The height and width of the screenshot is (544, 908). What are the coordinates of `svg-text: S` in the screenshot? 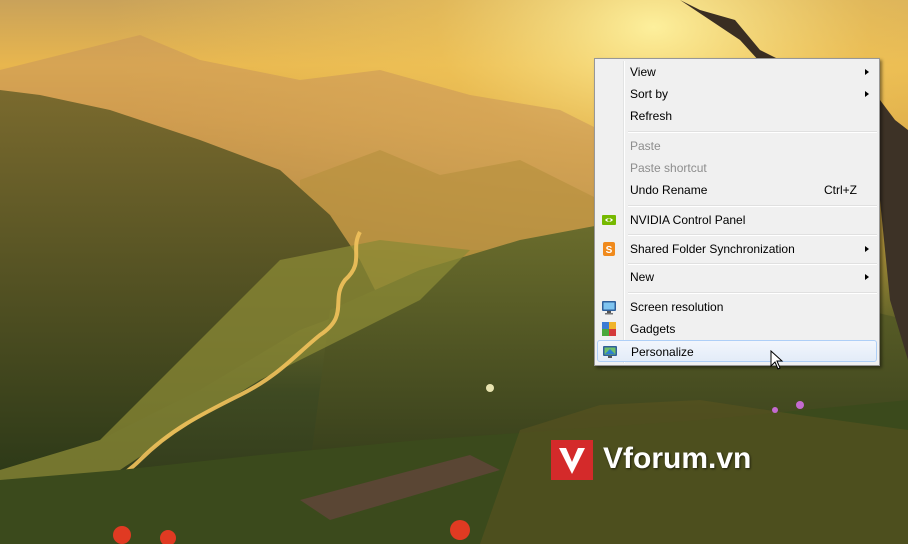 It's located at (609, 250).